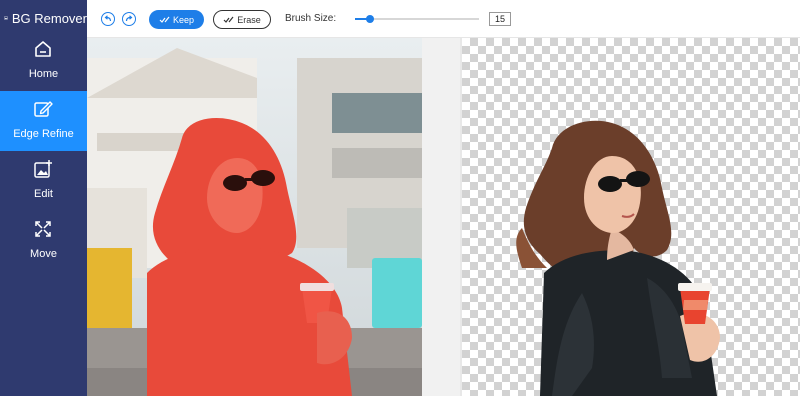 This screenshot has height=396, width=800. I want to click on redo-button, so click(129, 19).